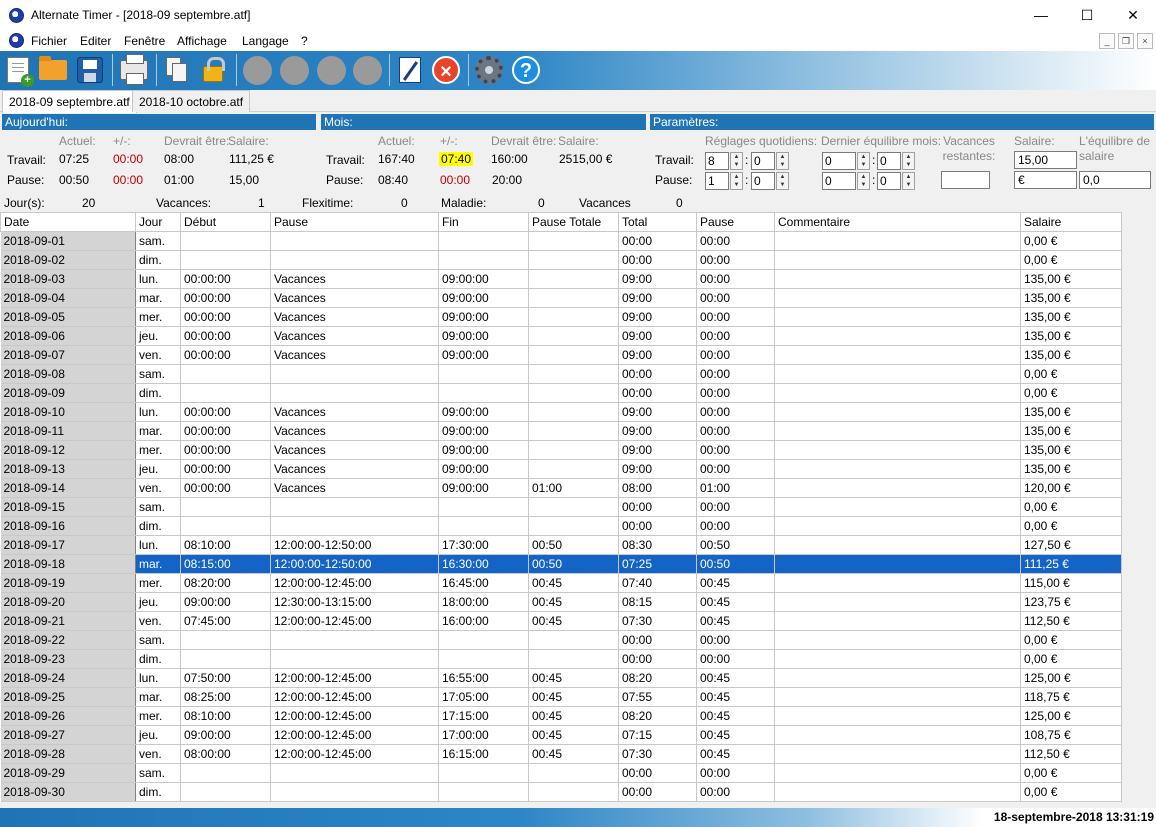 Image resolution: width=1156 pixels, height=827 pixels. What do you see at coordinates (68, 735) in the screenshot?
I see `cell-date: 2018-09-27` at bounding box center [68, 735].